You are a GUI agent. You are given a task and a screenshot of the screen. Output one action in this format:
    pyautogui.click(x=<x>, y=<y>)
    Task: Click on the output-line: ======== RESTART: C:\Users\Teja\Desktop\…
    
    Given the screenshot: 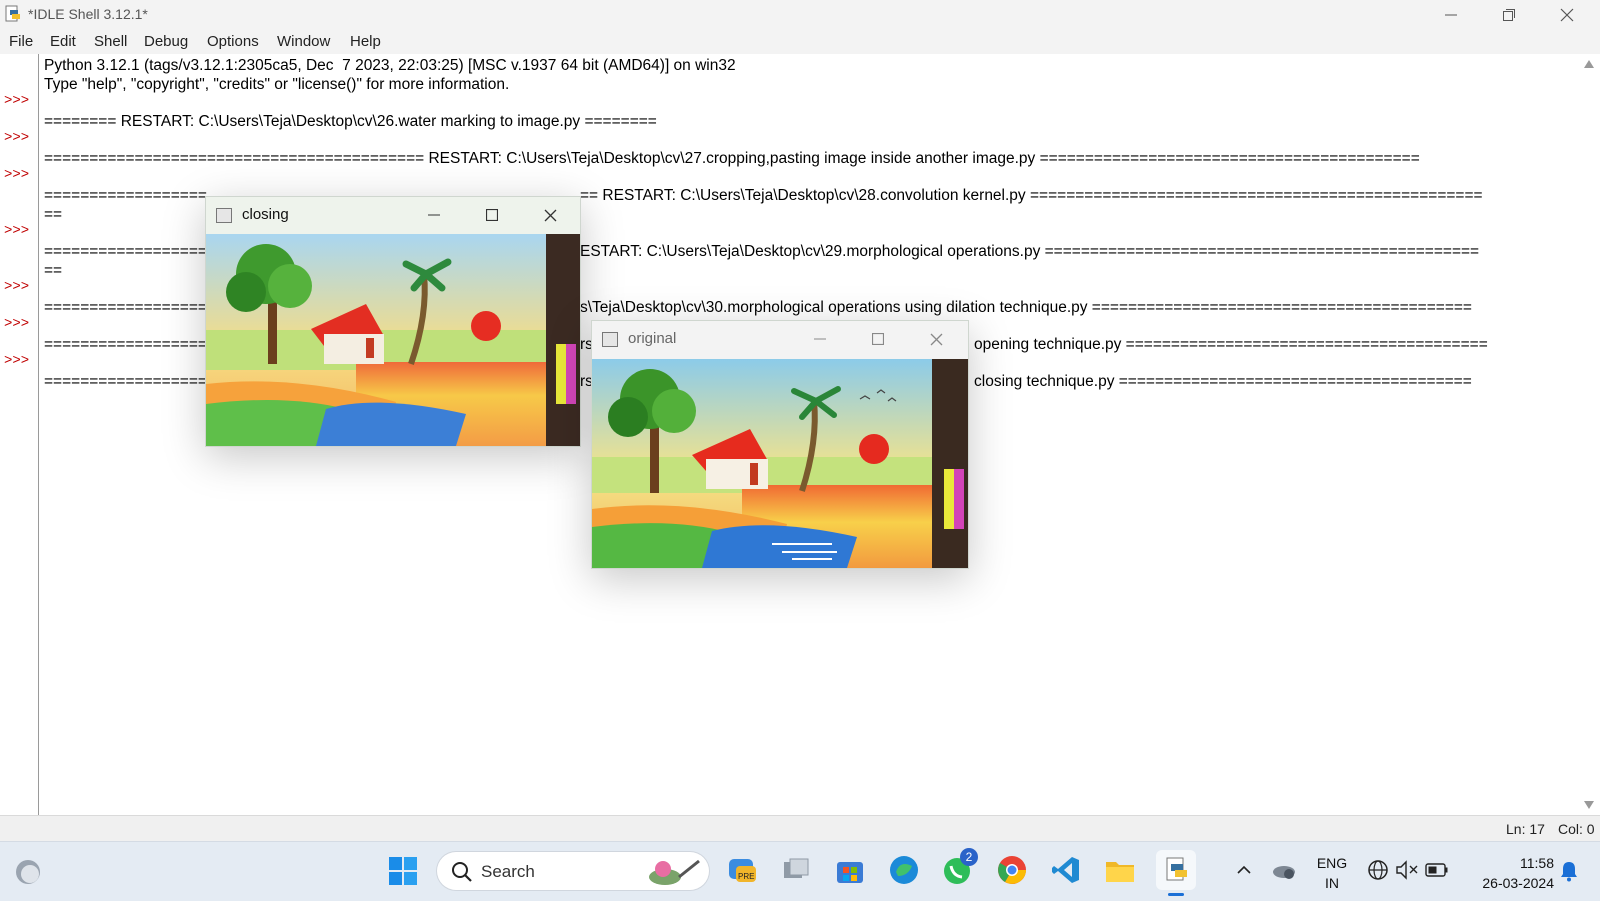 What is the action you would take?
    pyautogui.click(x=350, y=121)
    